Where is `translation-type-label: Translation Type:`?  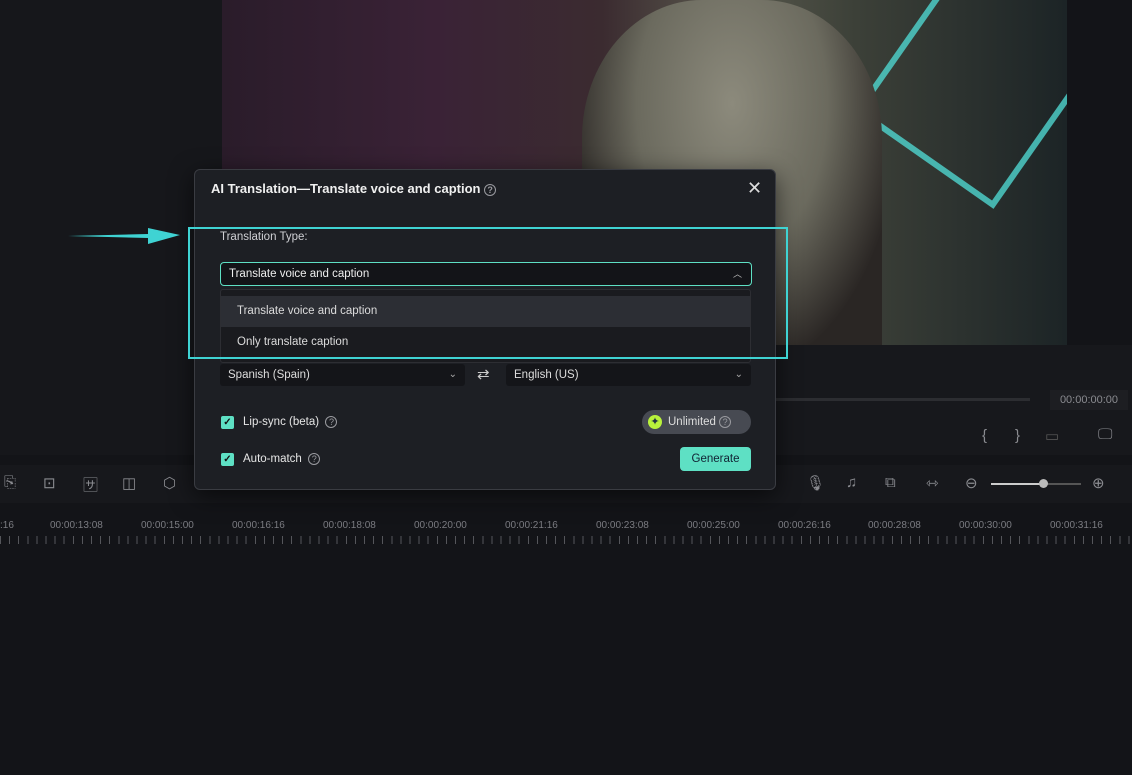 translation-type-label: Translation Type: is located at coordinates (264, 237).